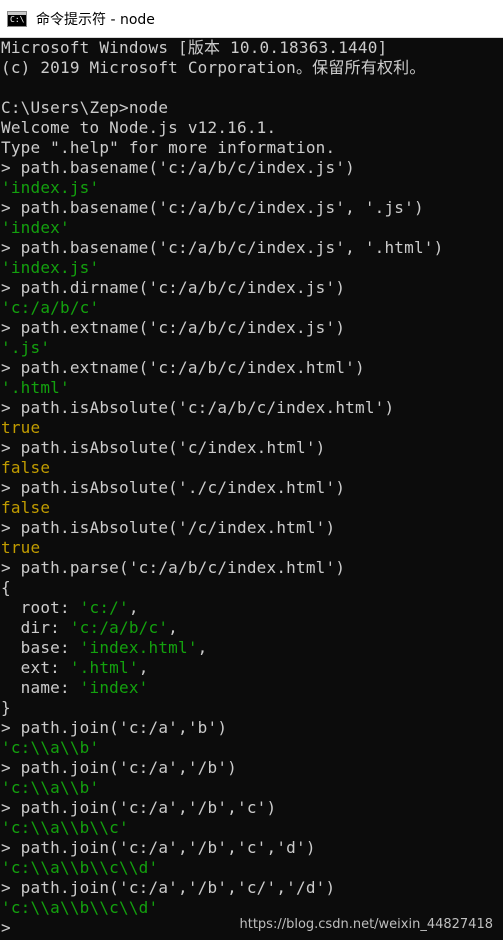 This screenshot has height=940, width=503. Describe the element at coordinates (139, 127) in the screenshot. I see `console-text: Welcome to Node.js v12.16.1.` at that location.